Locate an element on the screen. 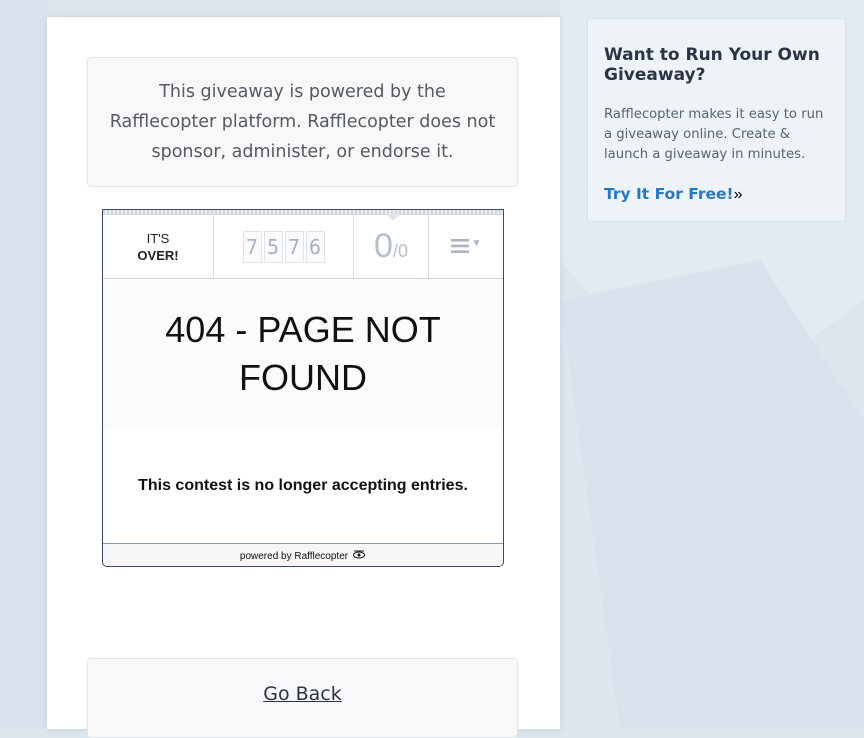 This screenshot has height=738, width=864. rafflecopter-logo-icon is located at coordinates (359, 556).